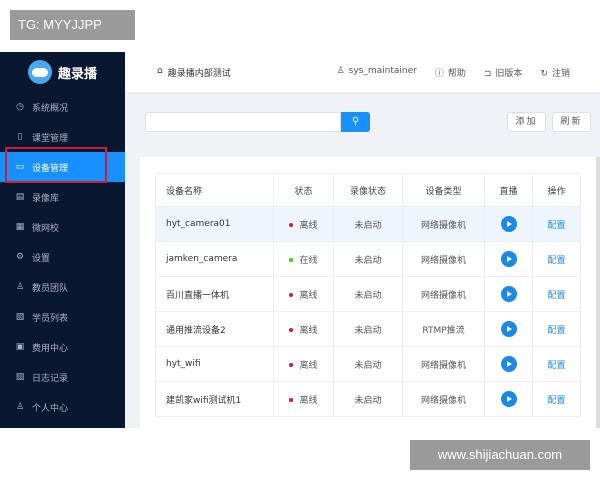 This screenshot has width=600, height=480. What do you see at coordinates (56, 165) in the screenshot?
I see `highlight-box` at bounding box center [56, 165].